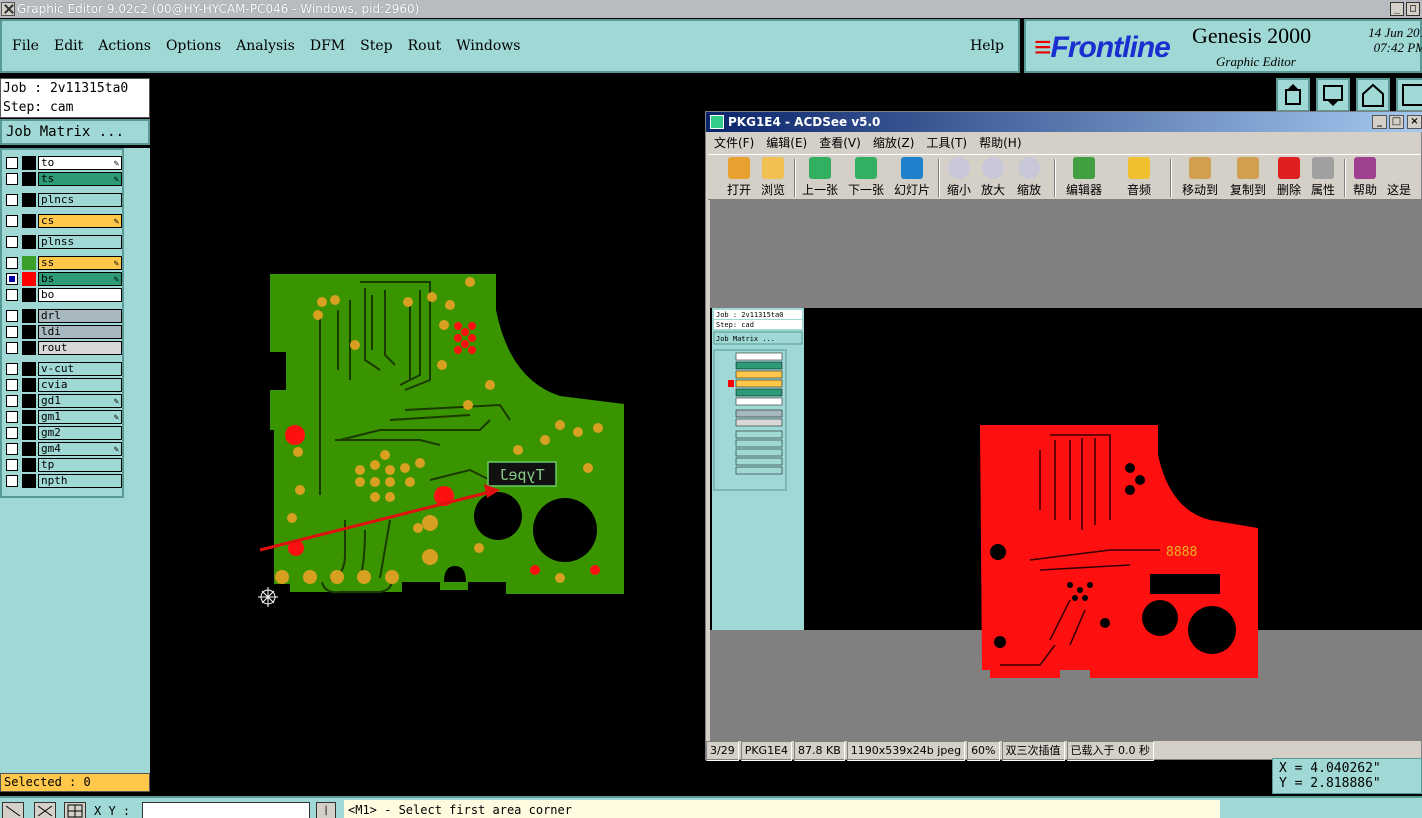  I want to click on acdsee-maximize-button: □, so click(1396, 122).